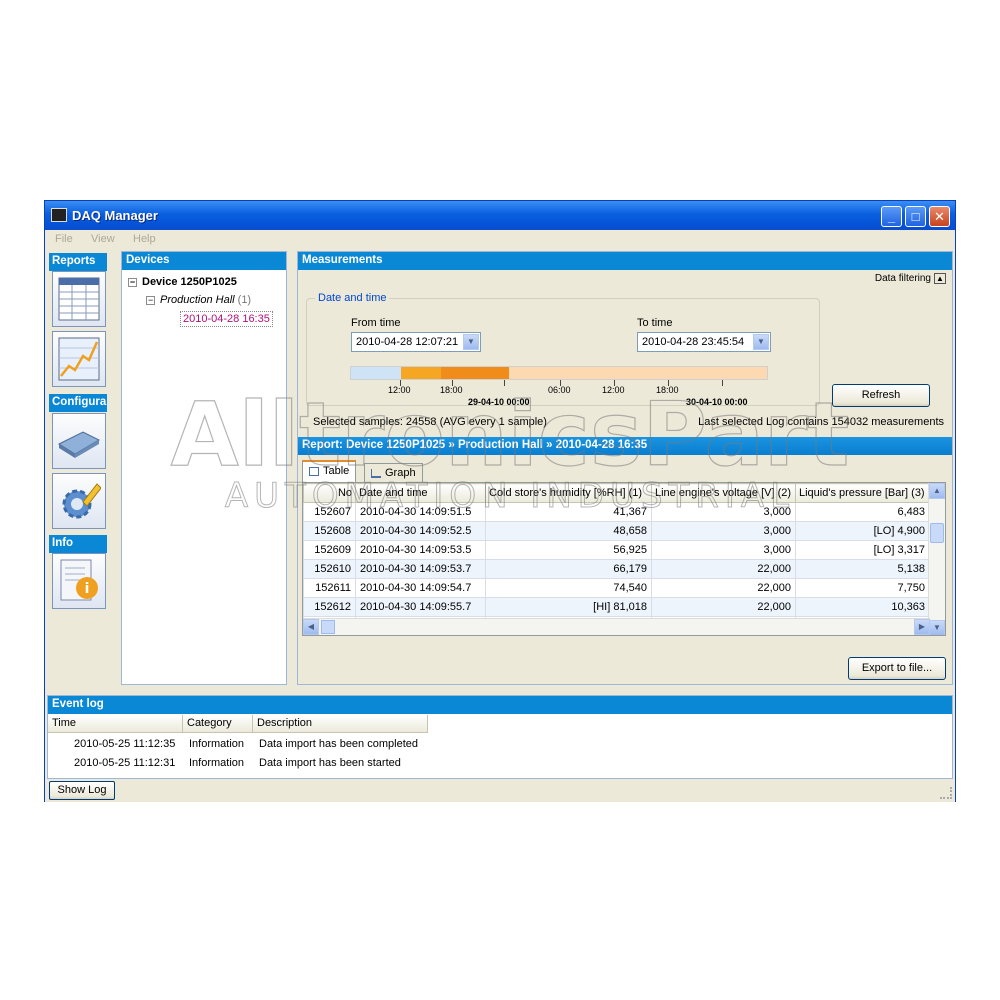 This screenshot has height=1000, width=1000. Describe the element at coordinates (329, 588) in the screenshot. I see `table-cell: 152611` at that location.